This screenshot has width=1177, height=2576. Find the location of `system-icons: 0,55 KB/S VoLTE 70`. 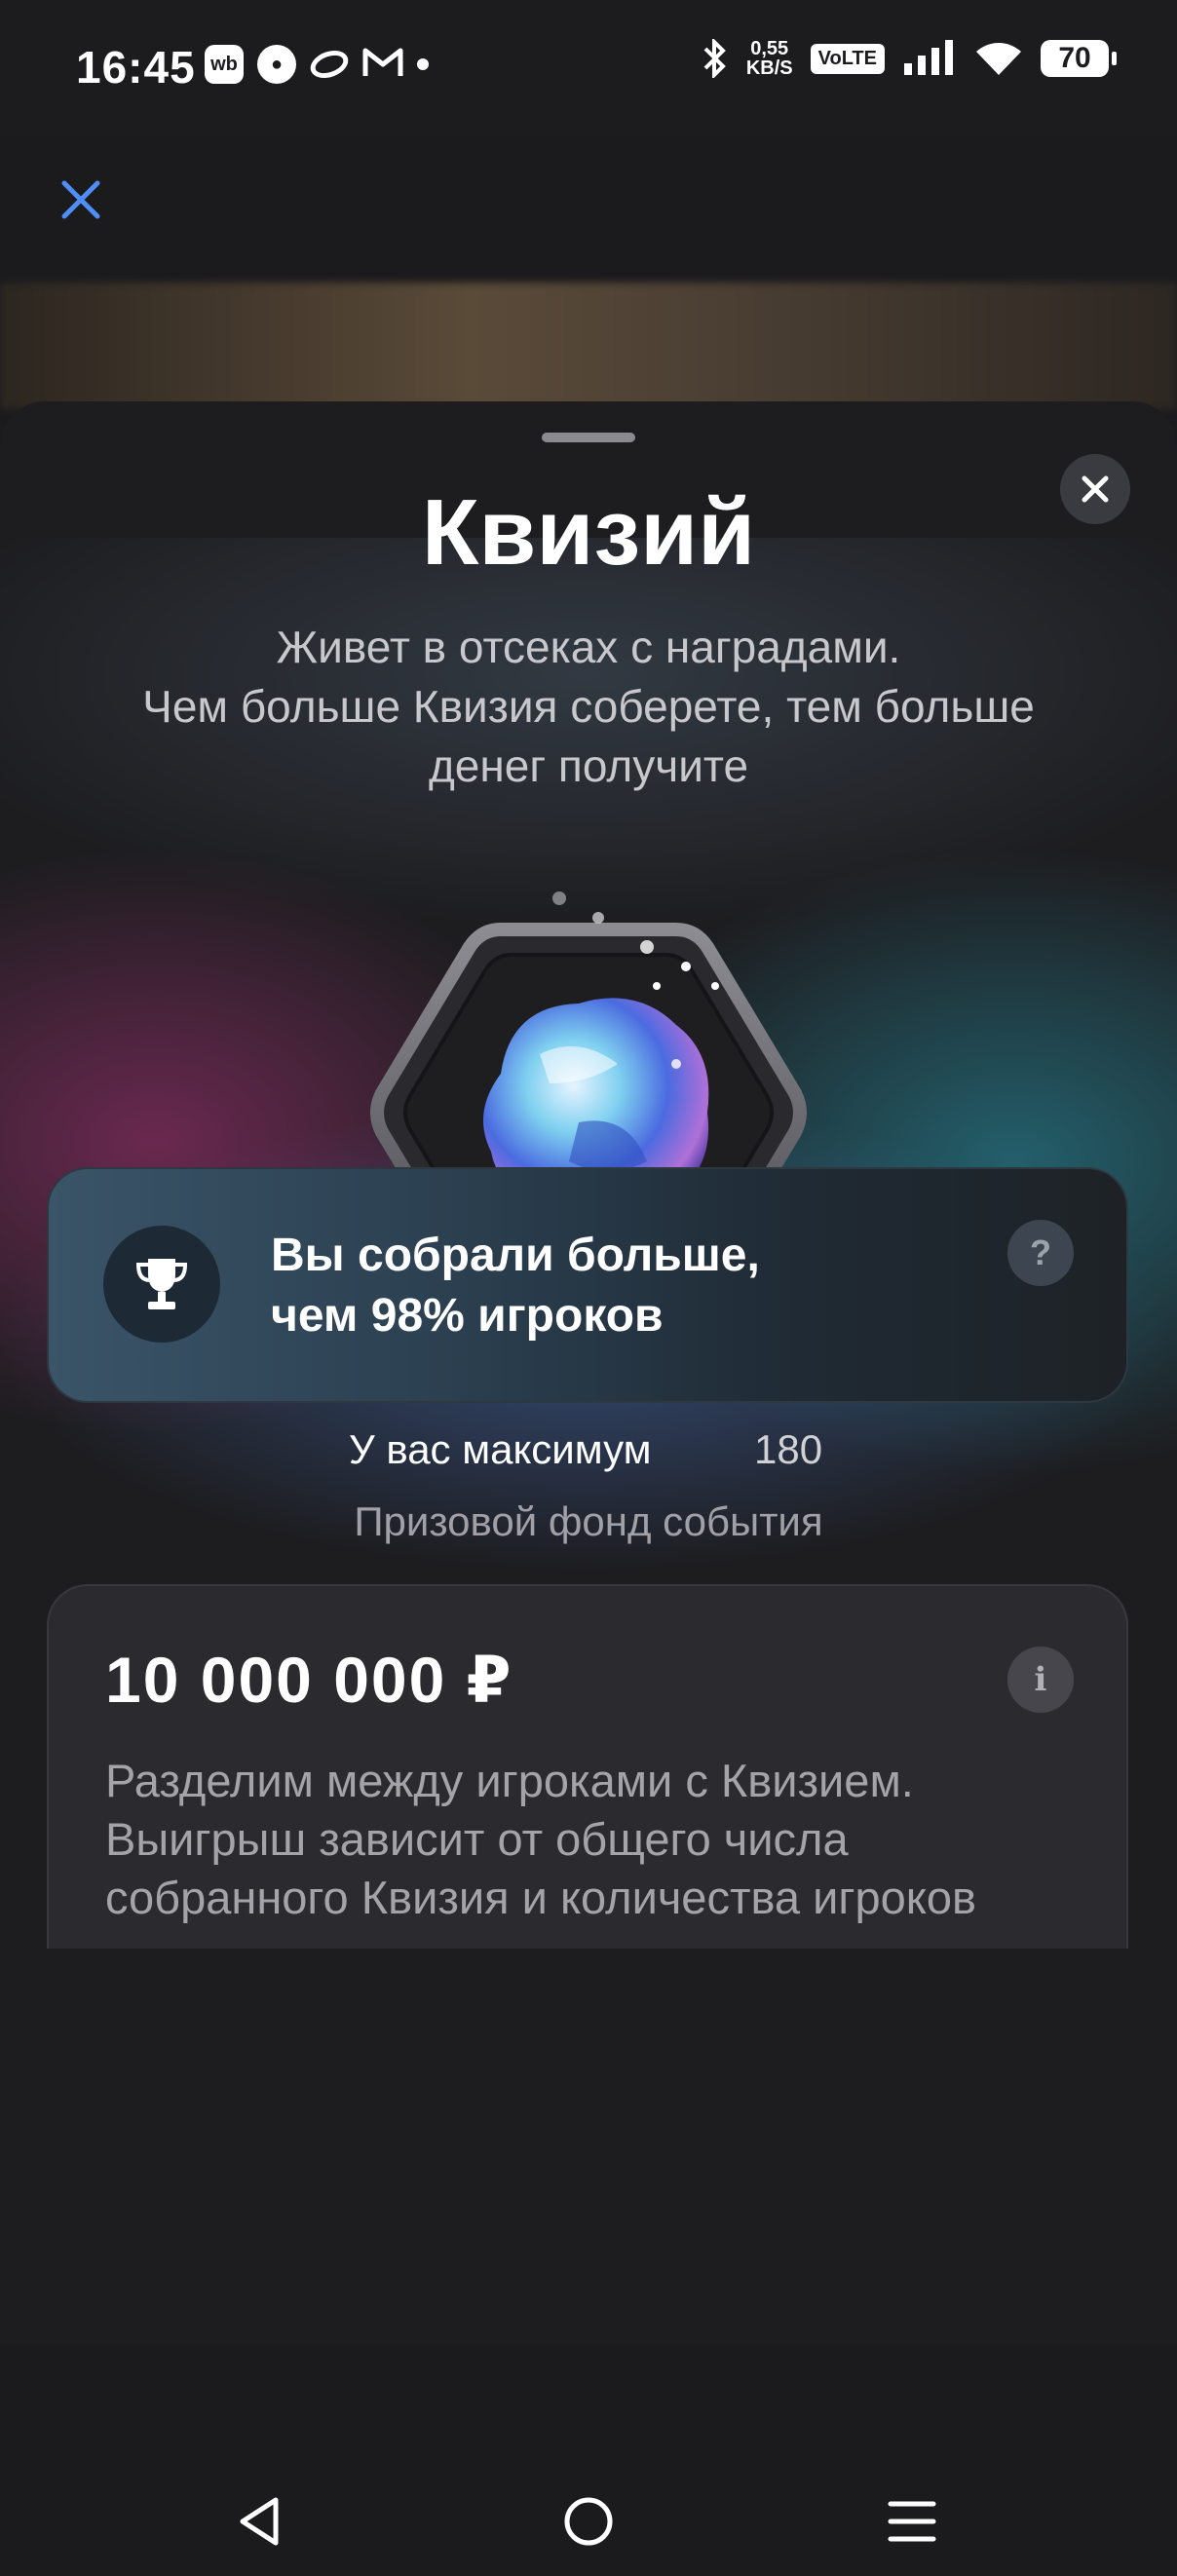

system-icons: 0,55 KB/S VoLTE 70 is located at coordinates (909, 58).